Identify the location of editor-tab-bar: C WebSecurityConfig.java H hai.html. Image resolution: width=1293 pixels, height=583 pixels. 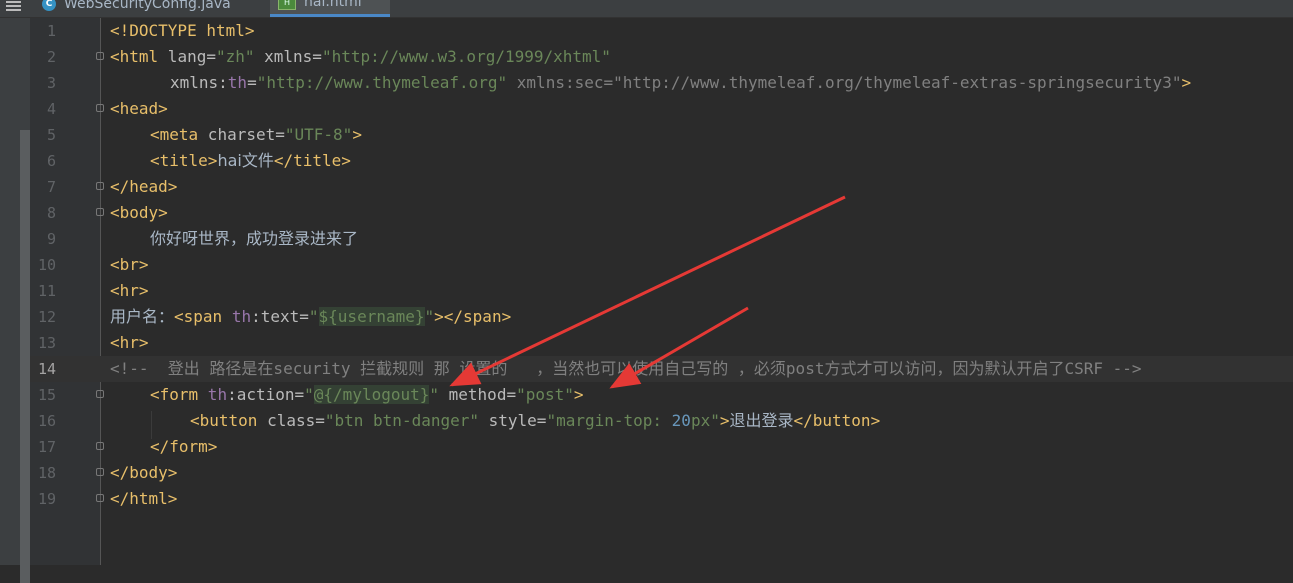
(646, 9).